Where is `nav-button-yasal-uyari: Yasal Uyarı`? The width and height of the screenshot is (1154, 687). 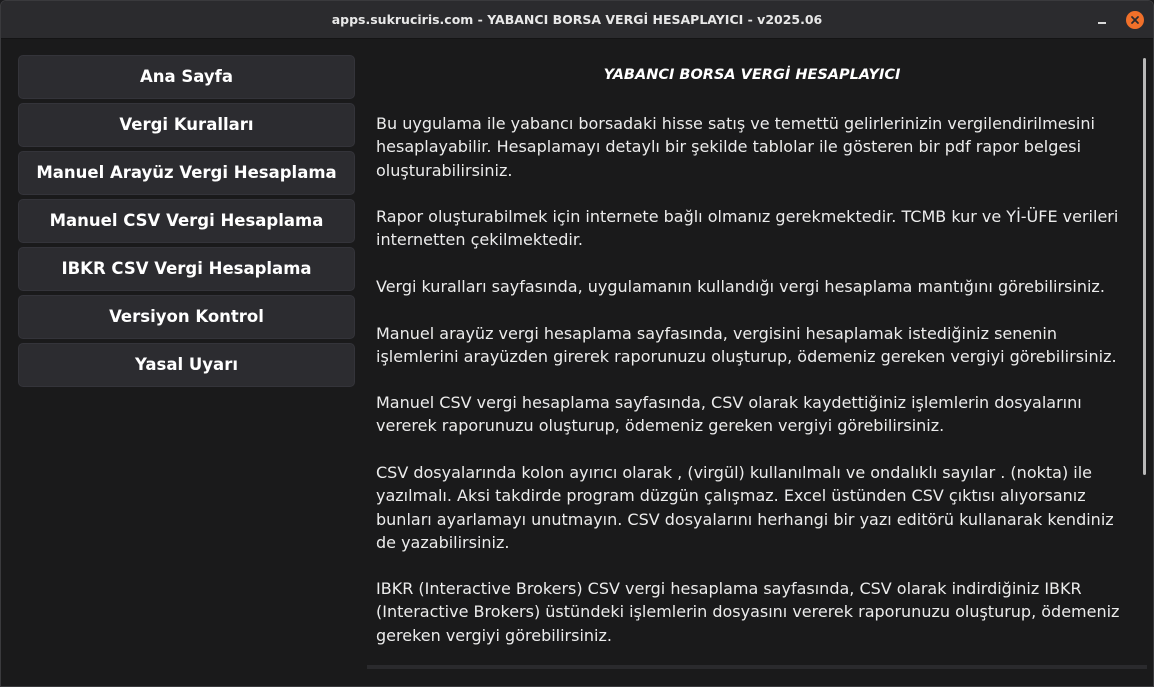 nav-button-yasal-uyari: Yasal Uyarı is located at coordinates (186, 365).